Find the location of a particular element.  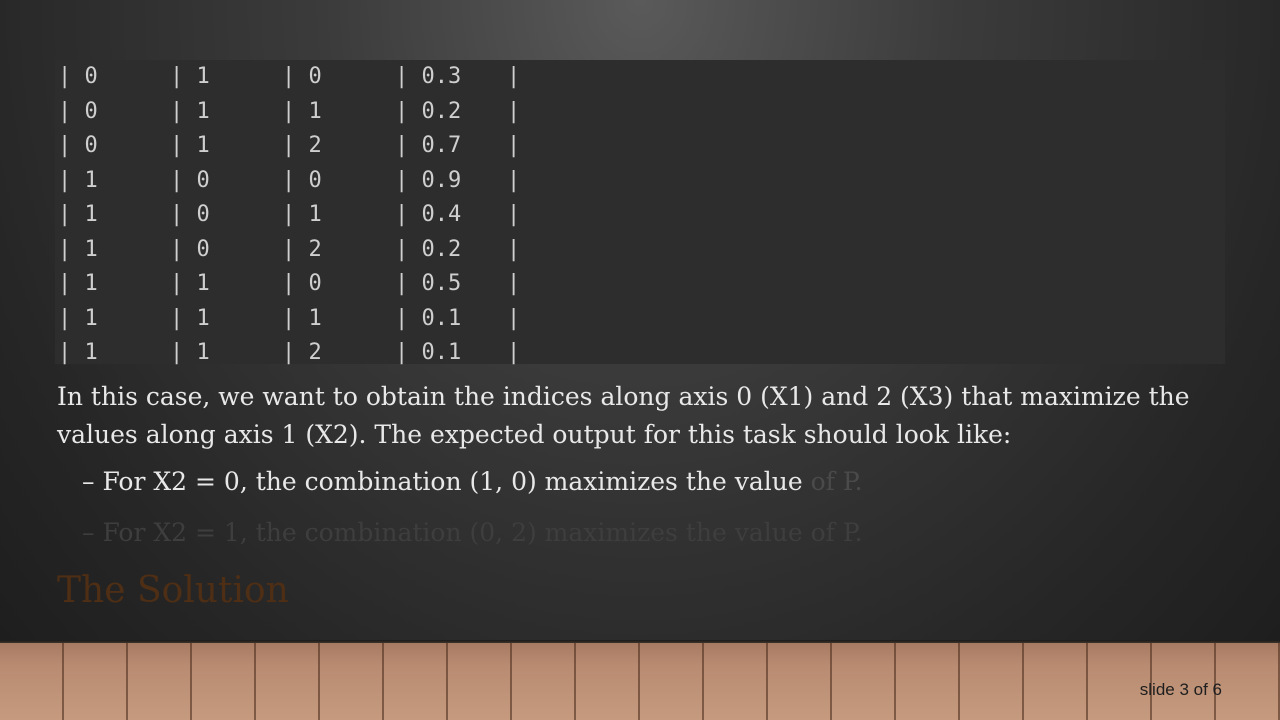

table-cell: | 0.7 is located at coordinates (428, 145).